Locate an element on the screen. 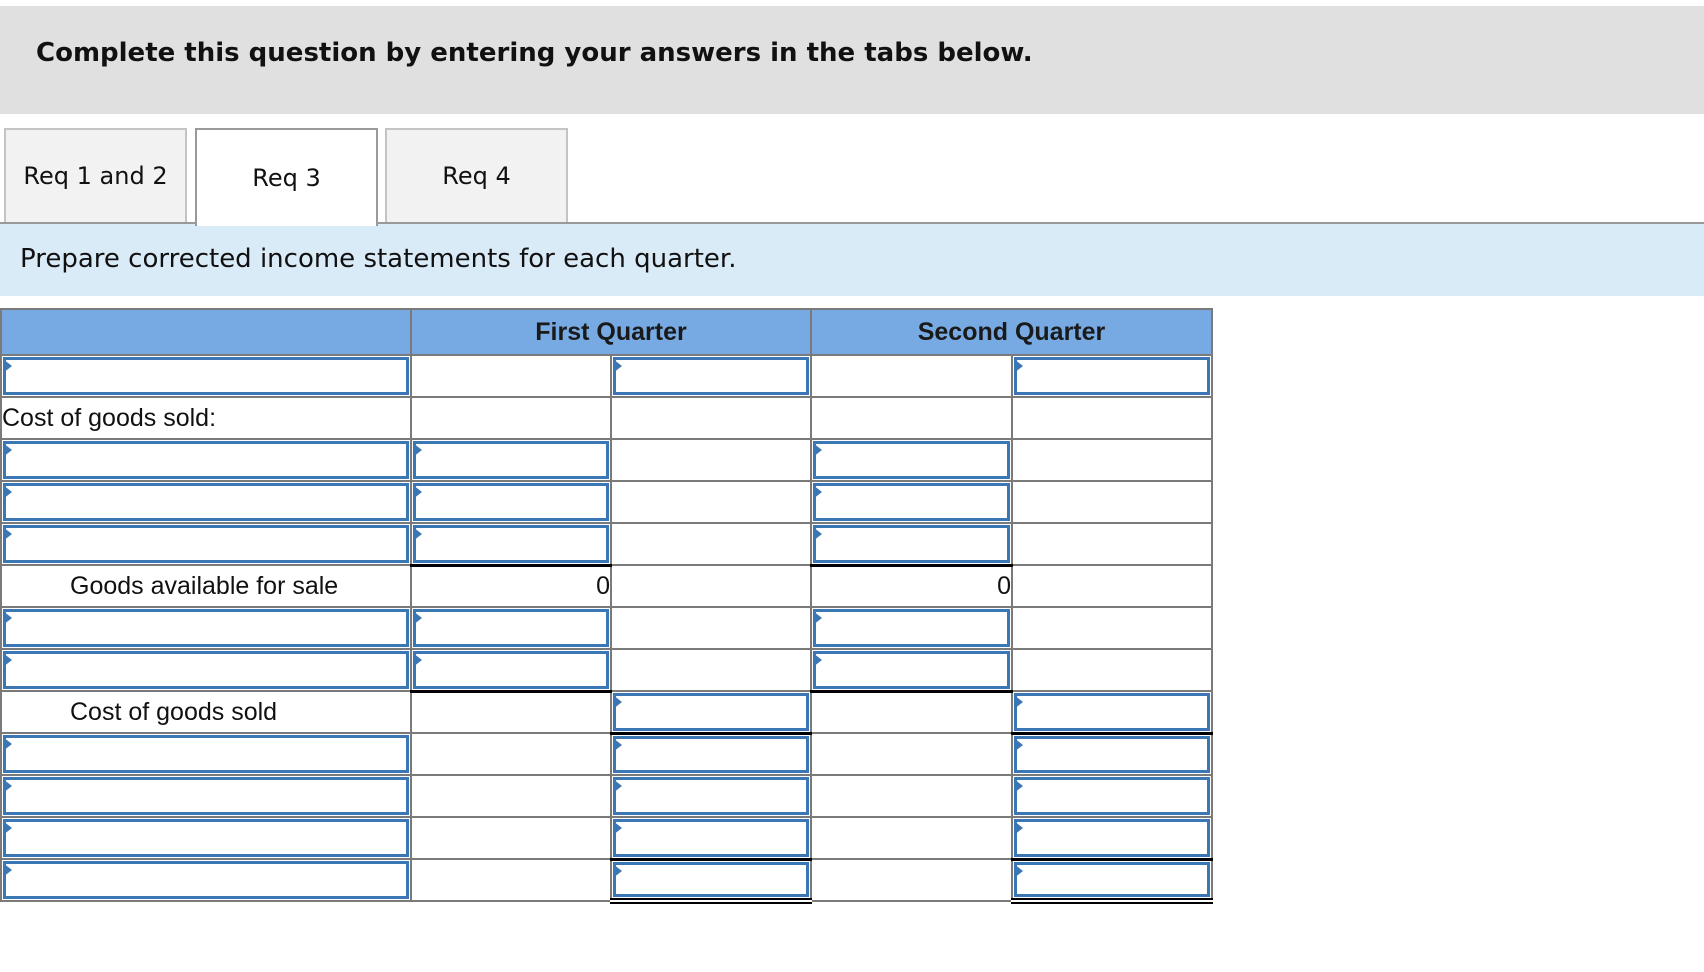 The image size is (1704, 972). q1-net-field is located at coordinates (711, 879).